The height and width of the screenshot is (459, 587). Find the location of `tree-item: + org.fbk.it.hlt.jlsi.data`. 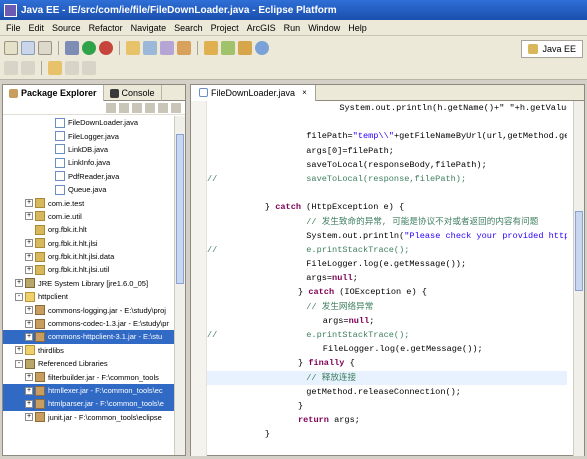

tree-item: + org.fbk.it.hlt.jlsi.data is located at coordinates (89, 256).